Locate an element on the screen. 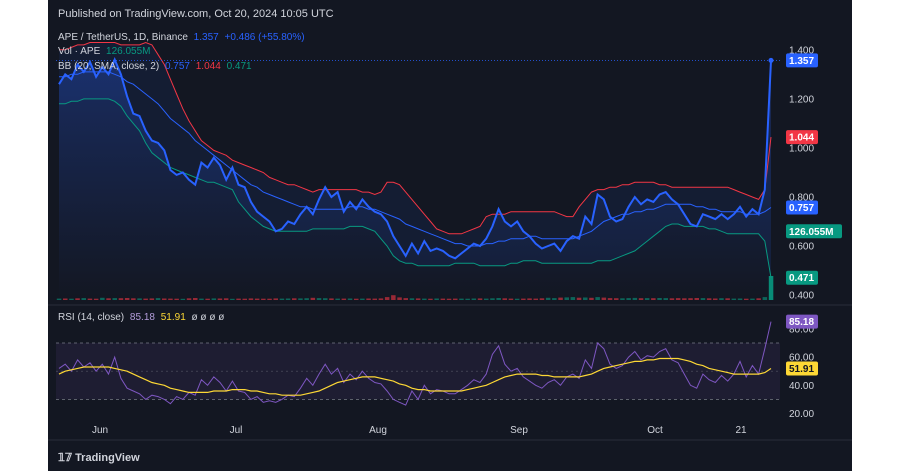 This screenshot has width=900, height=471. x-axis-label: Jun is located at coordinates (100, 430).